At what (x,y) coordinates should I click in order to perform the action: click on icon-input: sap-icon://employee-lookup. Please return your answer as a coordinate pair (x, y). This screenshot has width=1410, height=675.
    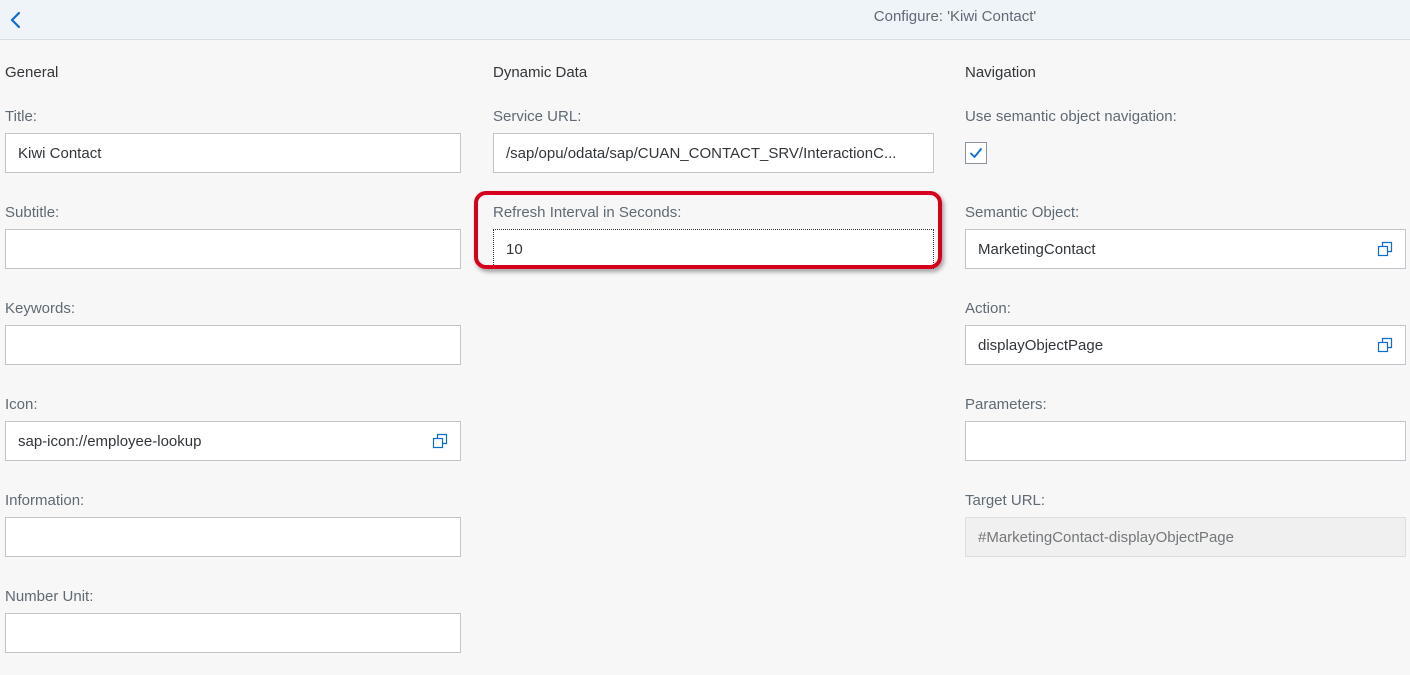
    Looking at the image, I should click on (233, 441).